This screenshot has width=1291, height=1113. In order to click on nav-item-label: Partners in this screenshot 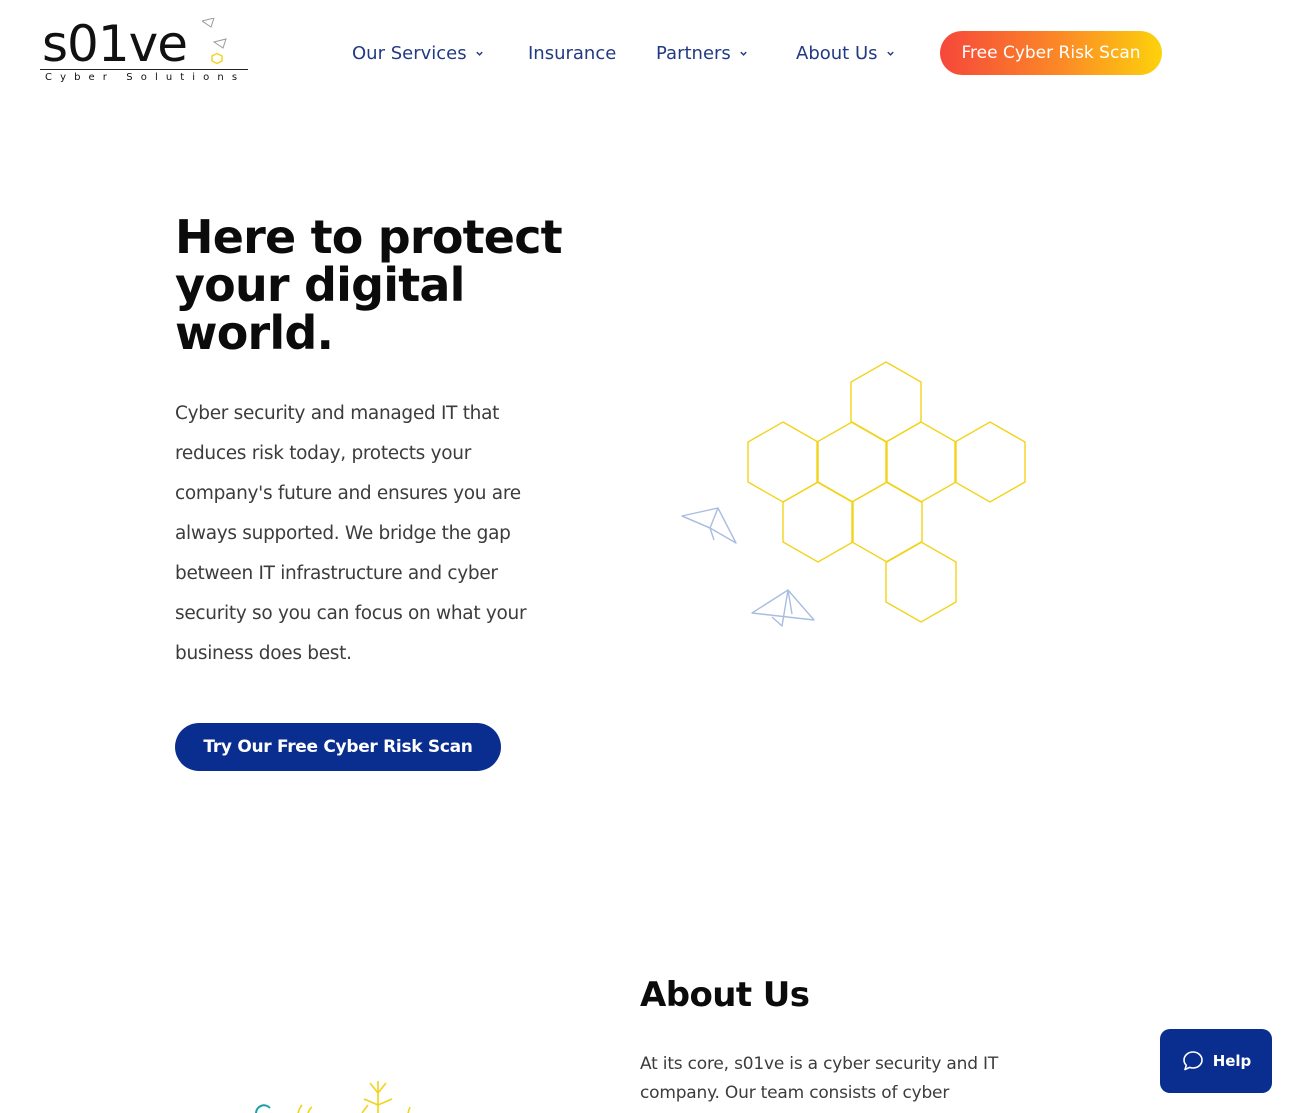, I will do `click(693, 53)`.